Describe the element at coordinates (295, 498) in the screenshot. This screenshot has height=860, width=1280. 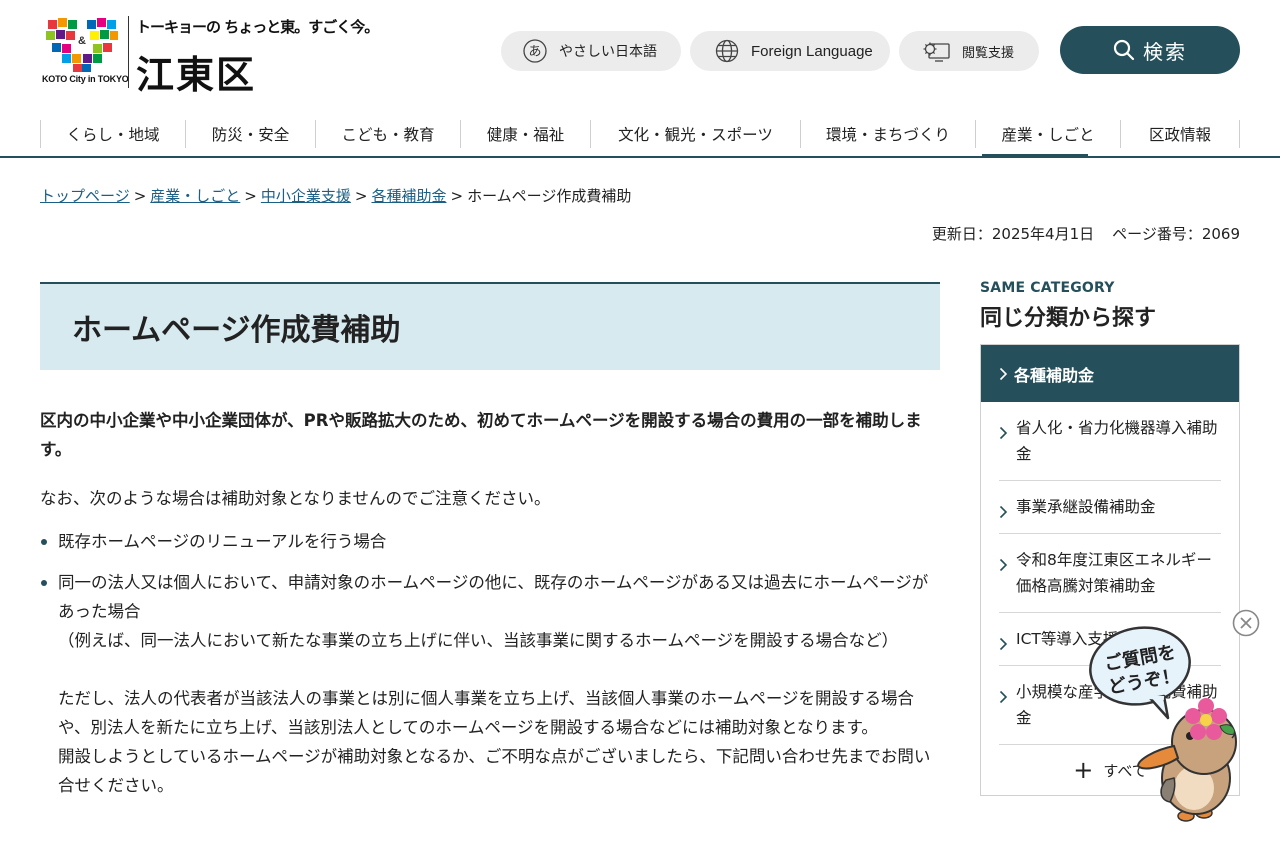
I see `note-paragraph: なお、次のような場合は補助対象となりませんのでご注意ください。` at that location.